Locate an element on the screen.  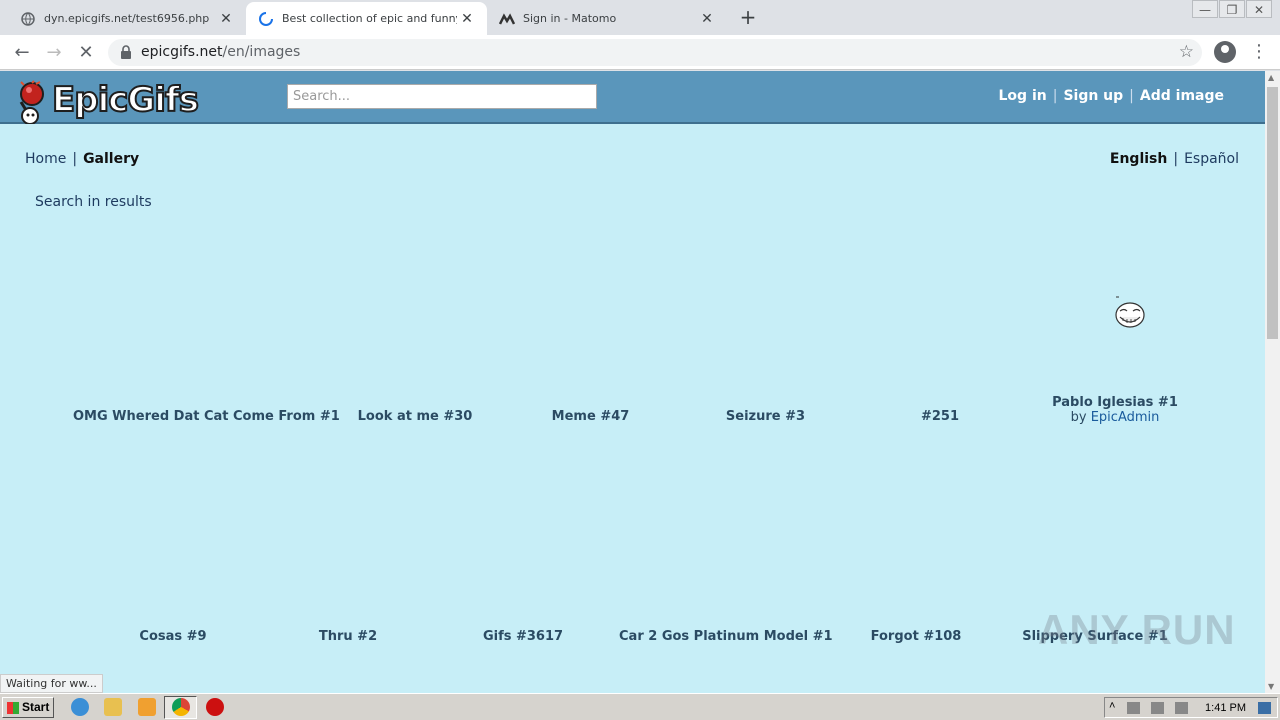
gallery-item-title: Pablo Iglesias #1 is located at coordinates (1115, 402).